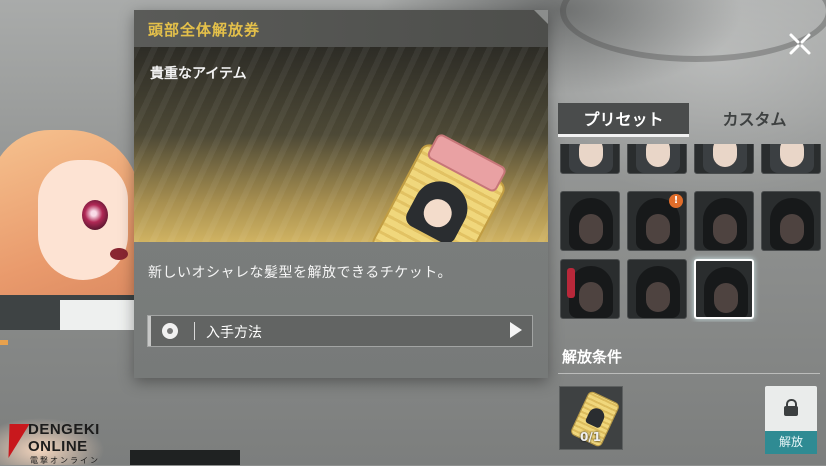 This screenshot has width=826, height=466. Describe the element at coordinates (170, 331) in the screenshot. I see `location-pin-icon` at that location.